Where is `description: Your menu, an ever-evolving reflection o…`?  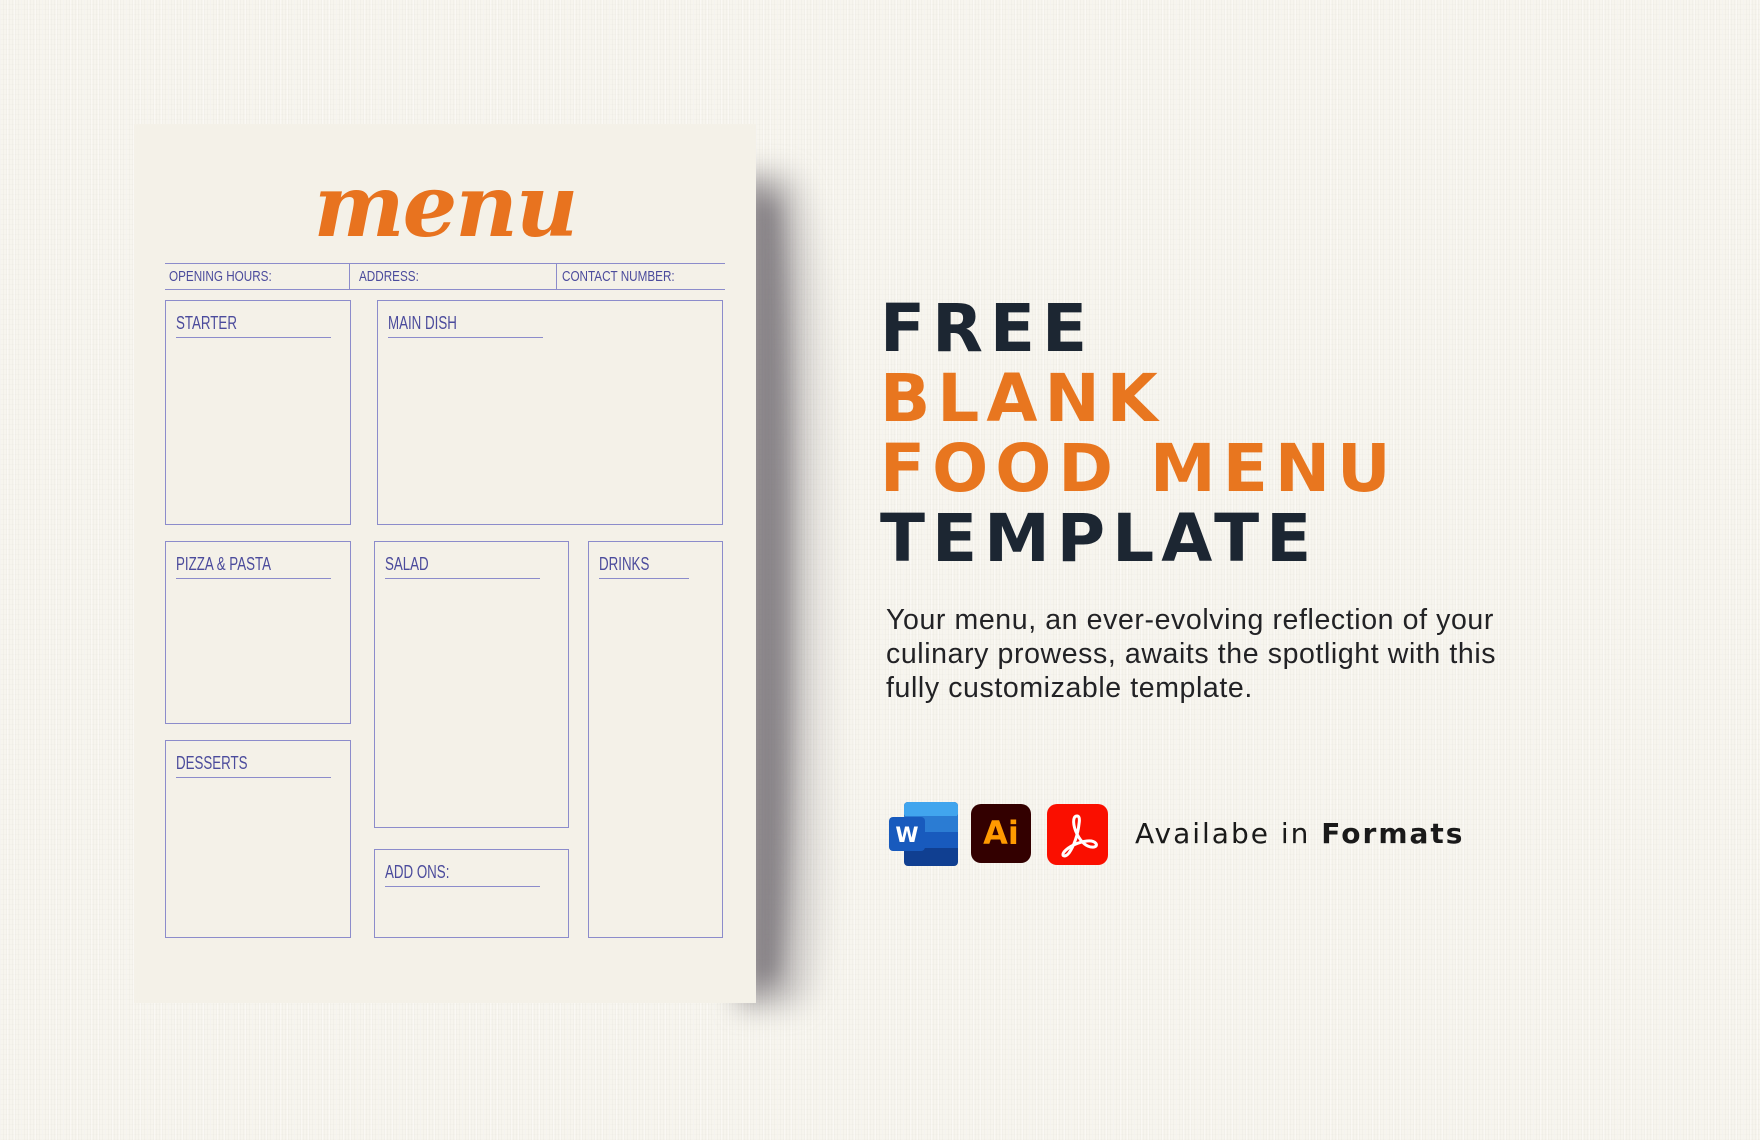
description: Your menu, an ever-evolving reflection o… is located at coordinates (1236, 654).